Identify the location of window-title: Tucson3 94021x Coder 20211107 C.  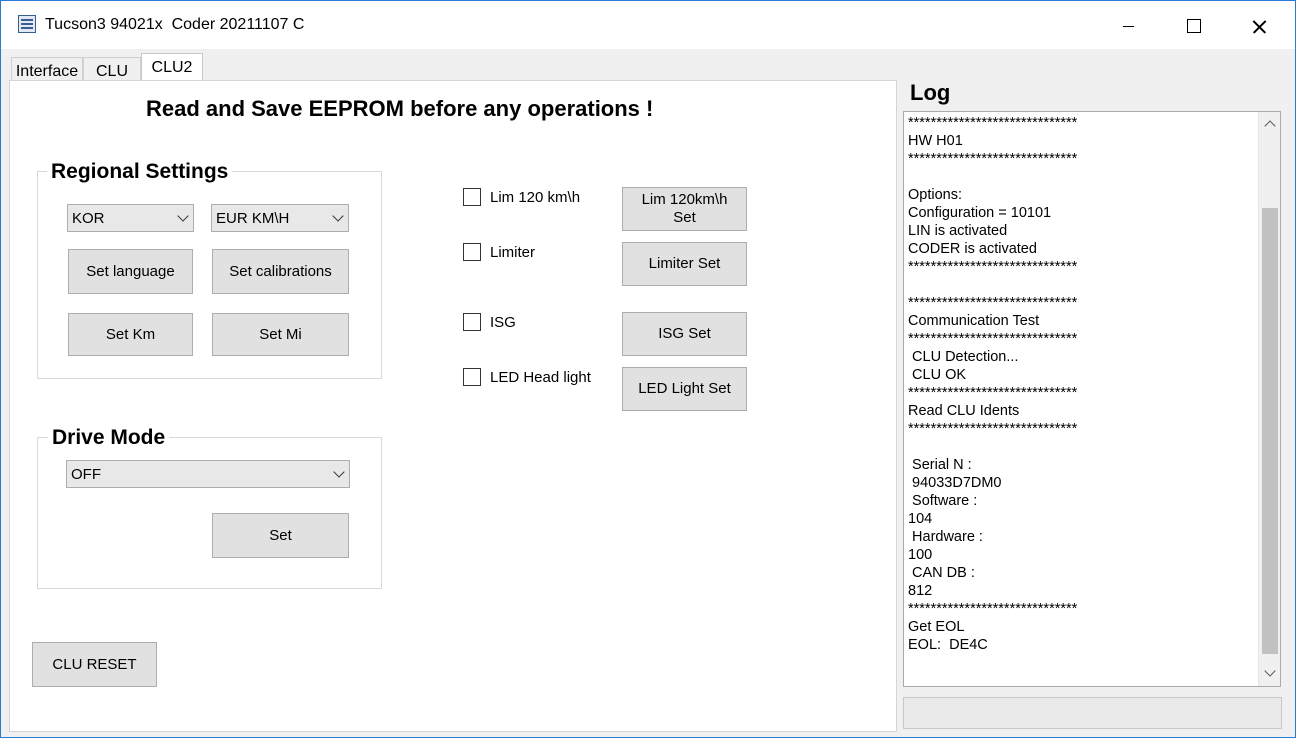
(175, 24).